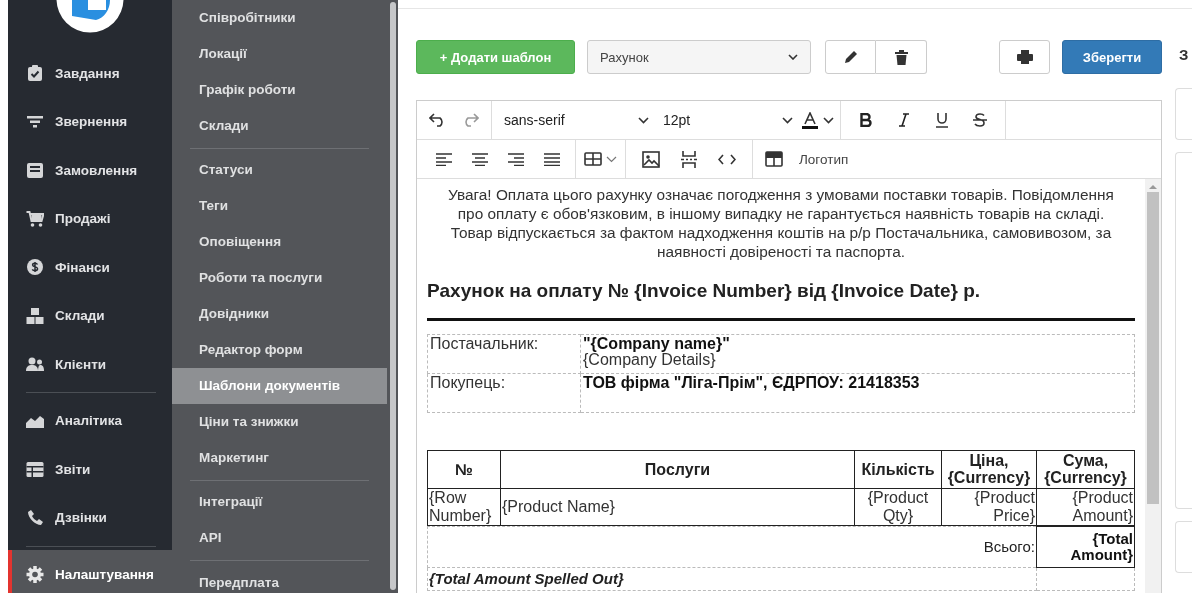 This screenshot has height=593, width=1192. Describe the element at coordinates (728, 120) in the screenshot. I see `font-size-select: 12pt` at that location.